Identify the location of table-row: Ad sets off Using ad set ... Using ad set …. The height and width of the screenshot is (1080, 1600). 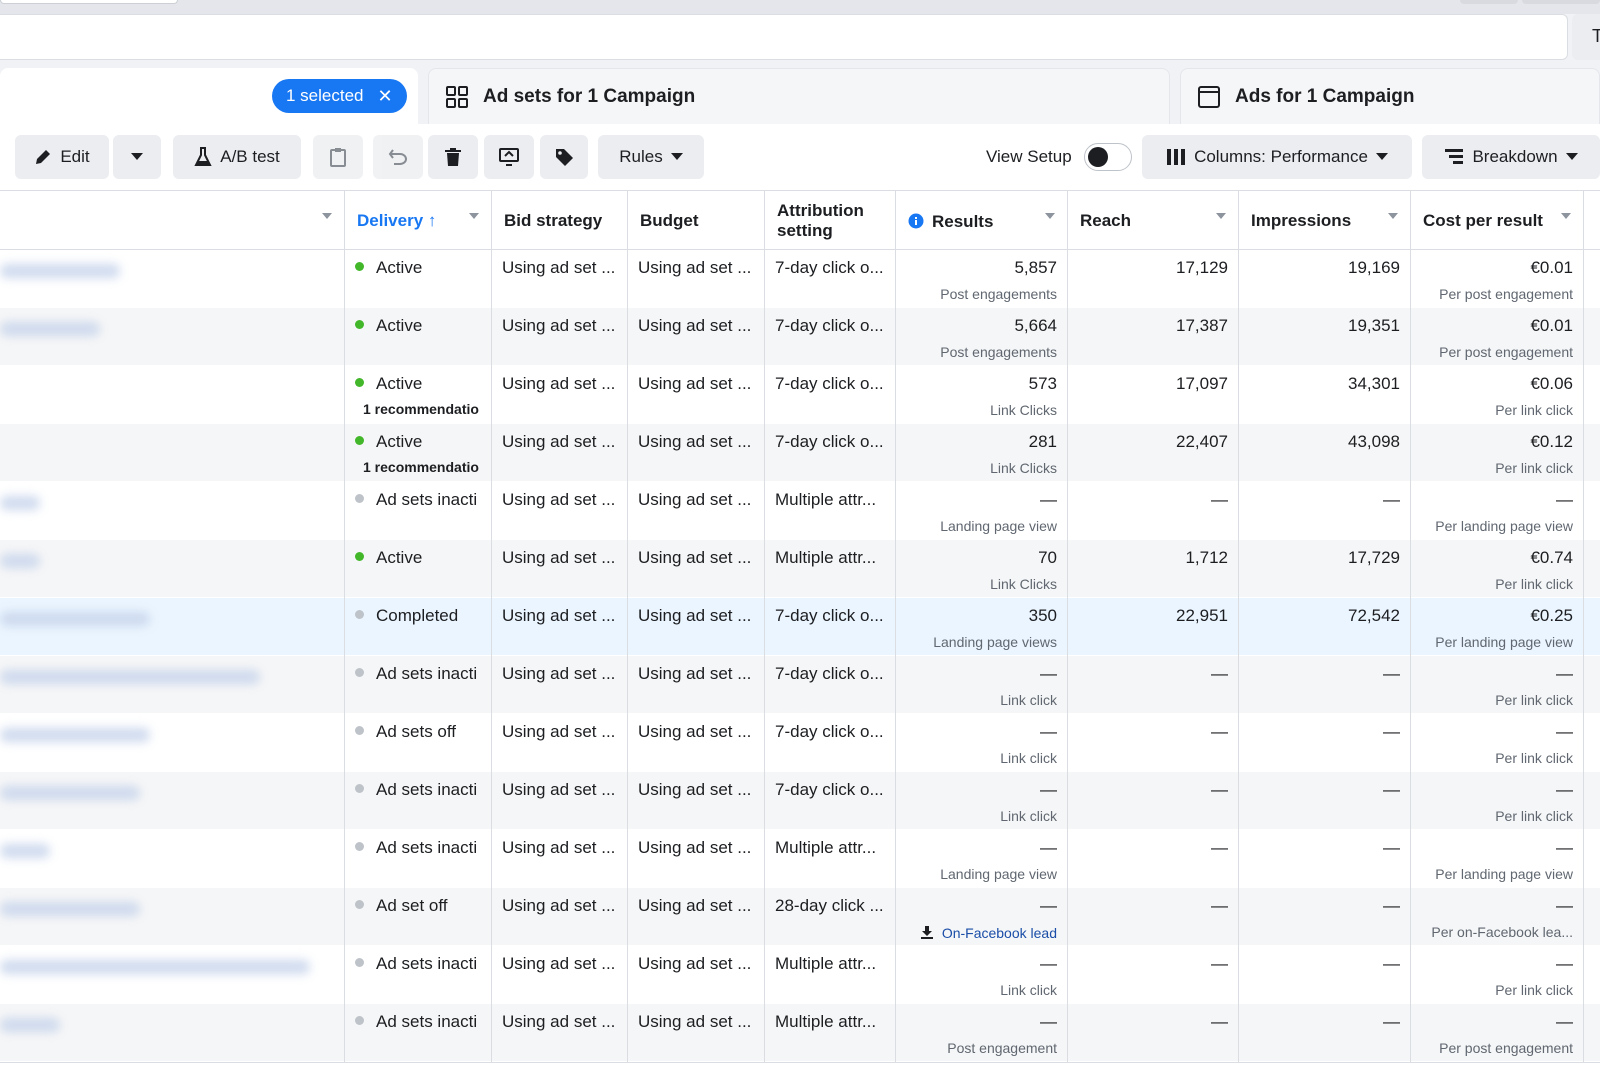
(800, 743).